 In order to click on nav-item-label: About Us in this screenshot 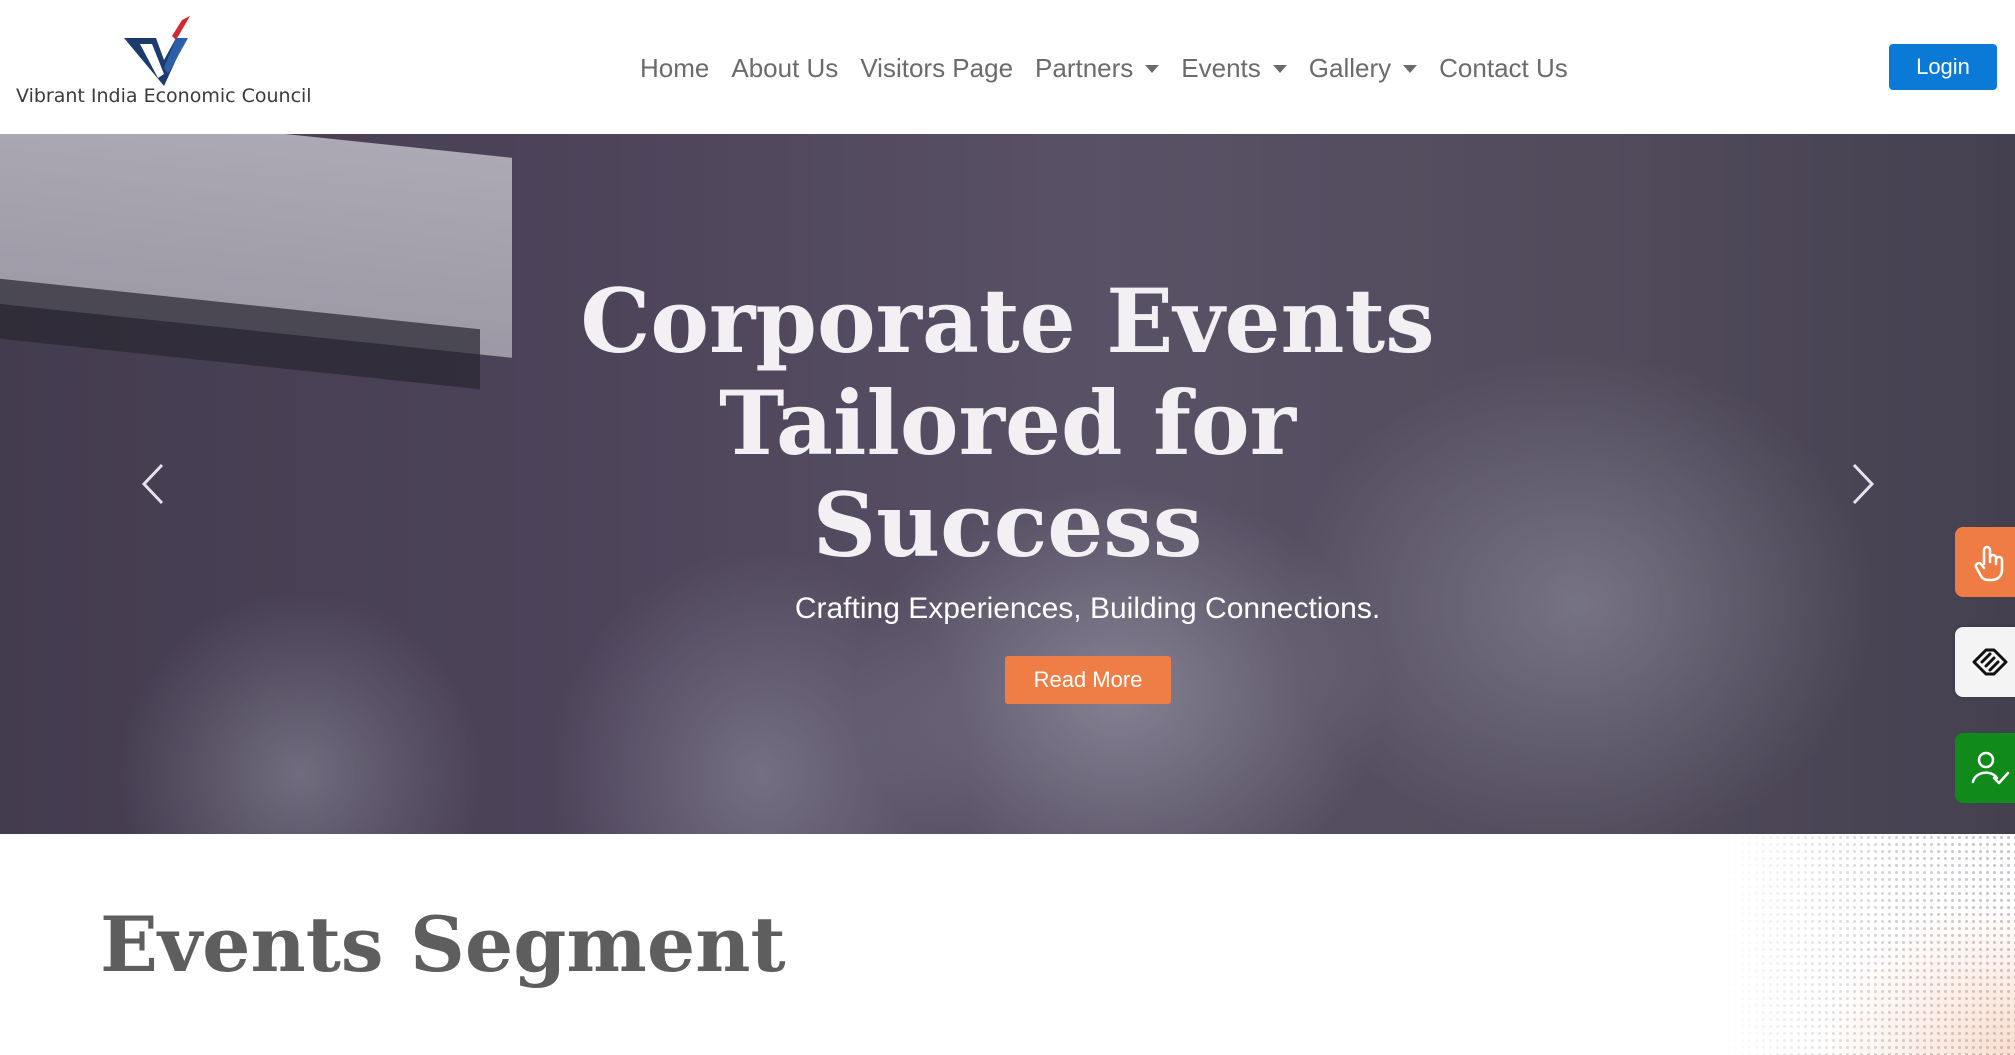, I will do `click(785, 67)`.